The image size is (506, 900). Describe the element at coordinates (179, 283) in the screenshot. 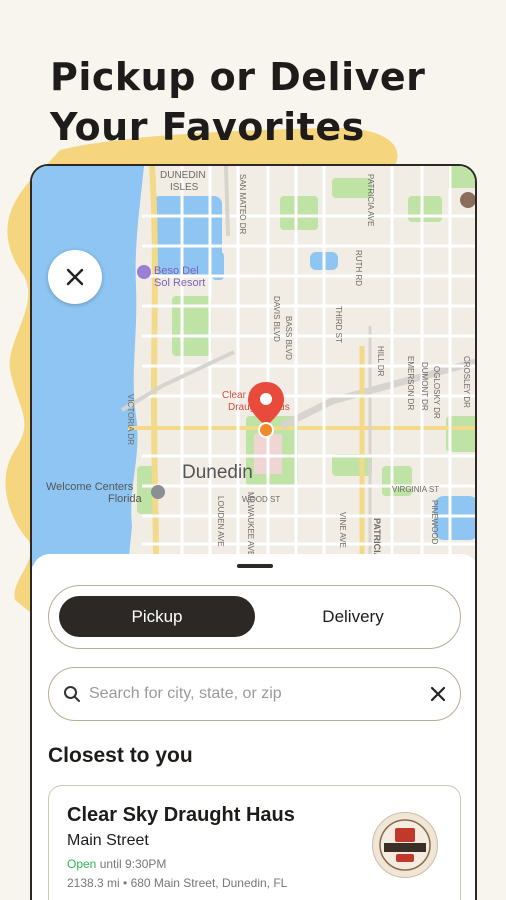

I see `map-label-beso-2: Sol Resort` at that location.